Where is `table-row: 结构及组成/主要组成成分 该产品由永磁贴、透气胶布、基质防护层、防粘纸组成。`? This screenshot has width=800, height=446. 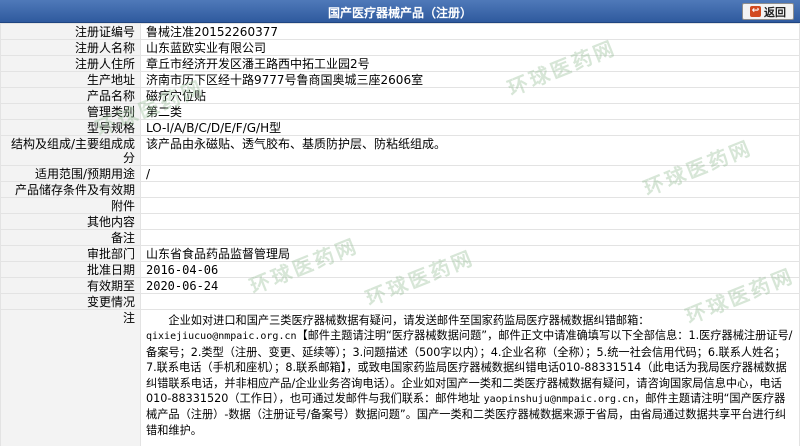
table-row: 结构及组成/主要组成成分 该产品由永磁贴、透气胶布、基质防护层、防粘纸组成。 is located at coordinates (400, 150).